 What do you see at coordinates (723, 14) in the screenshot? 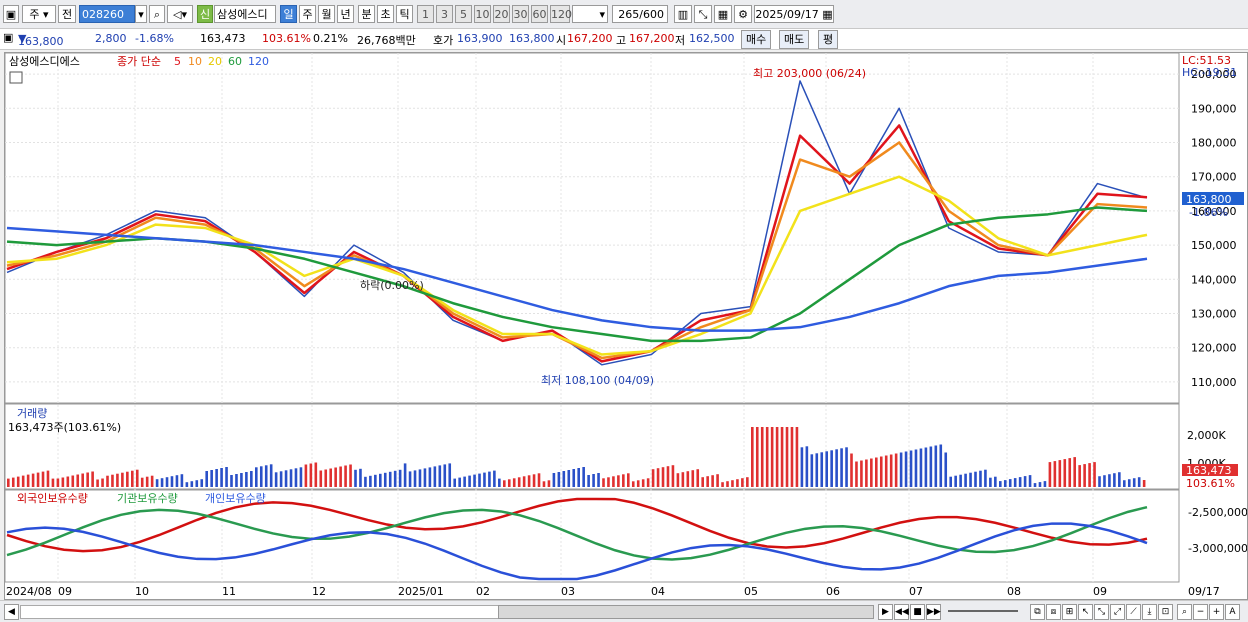
I see `grid-icon: ▦` at bounding box center [723, 14].